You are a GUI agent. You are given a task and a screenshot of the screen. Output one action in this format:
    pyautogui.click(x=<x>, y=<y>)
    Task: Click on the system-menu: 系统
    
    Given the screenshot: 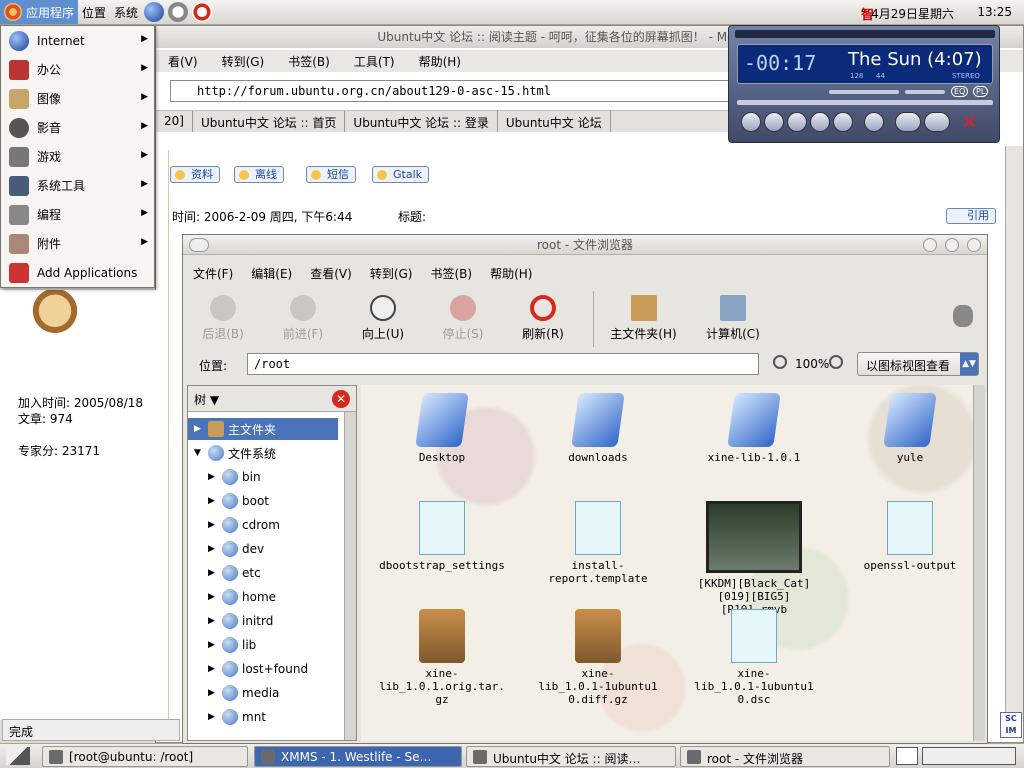 What is the action you would take?
    pyautogui.click(x=126, y=12)
    